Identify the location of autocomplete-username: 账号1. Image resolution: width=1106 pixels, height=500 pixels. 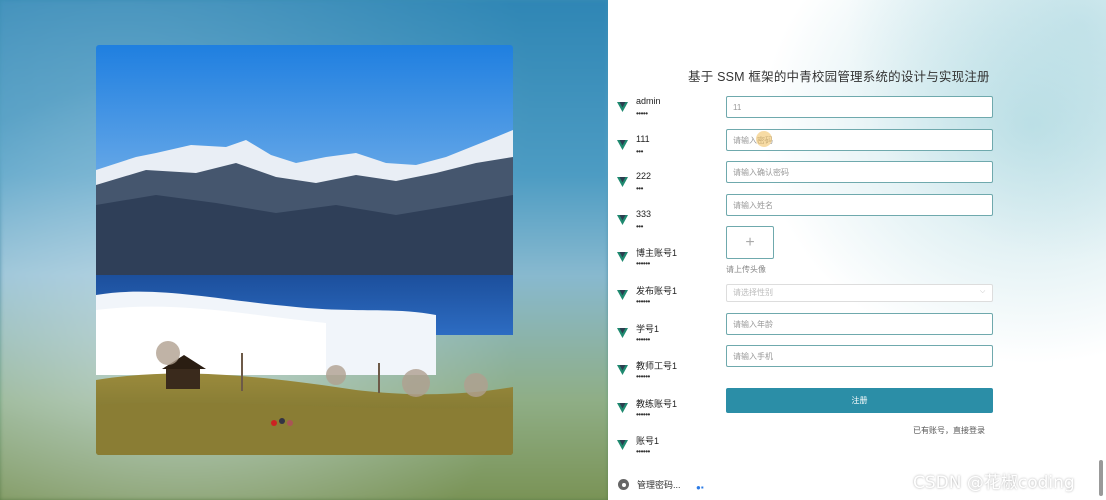
(648, 441).